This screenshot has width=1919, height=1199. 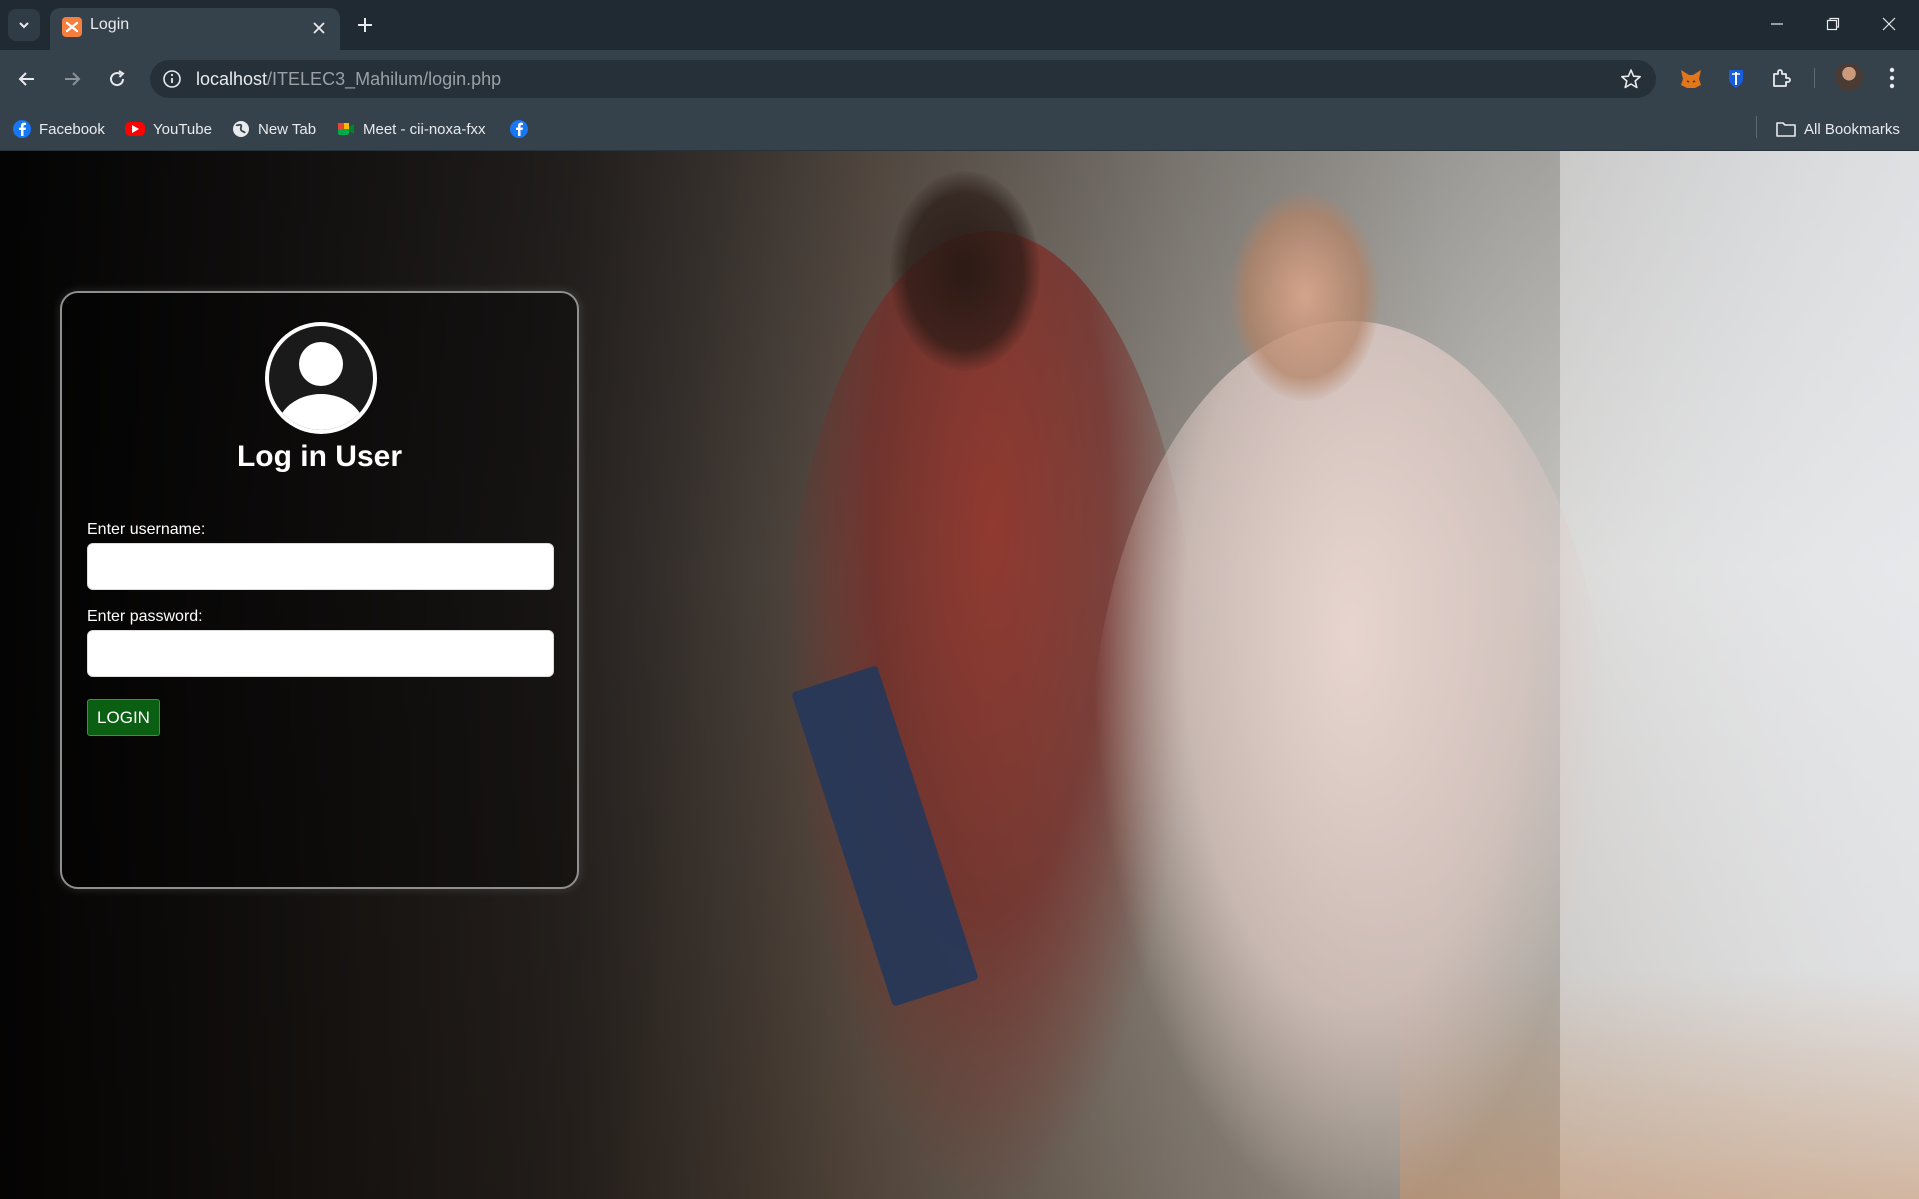 What do you see at coordinates (195, 29) in the screenshot?
I see `tab-login: Login` at bounding box center [195, 29].